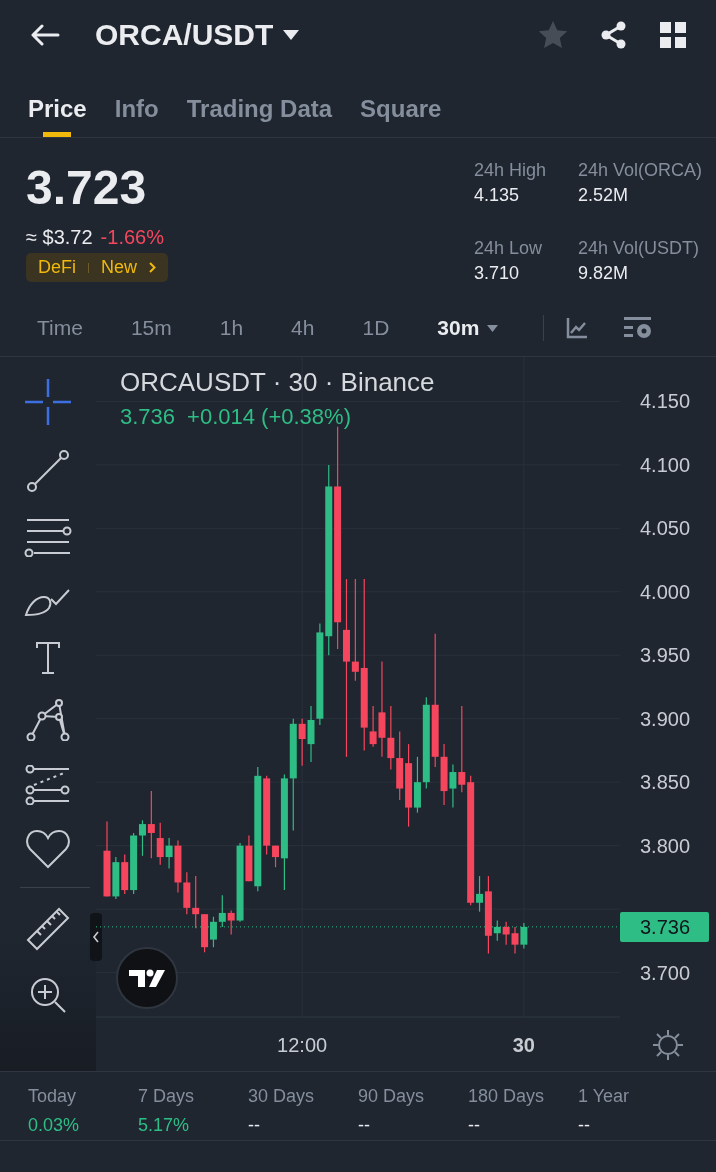 The width and height of the screenshot is (716, 1172). What do you see at coordinates (639, 248) in the screenshot?
I see `stat-label: 24h Vol(USDT)` at bounding box center [639, 248].